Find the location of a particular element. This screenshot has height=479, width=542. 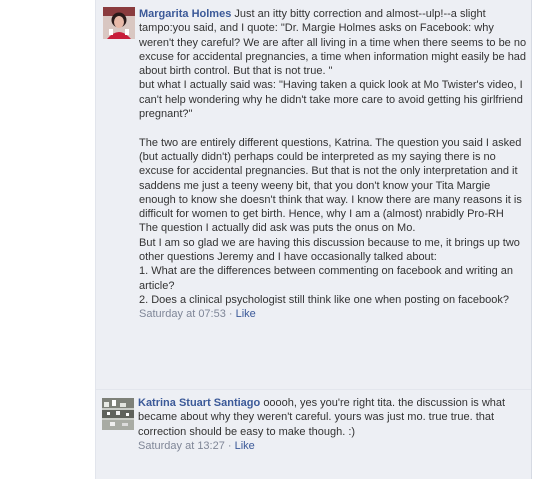

avatar-margarita-holmes-icon is located at coordinates (119, 23).